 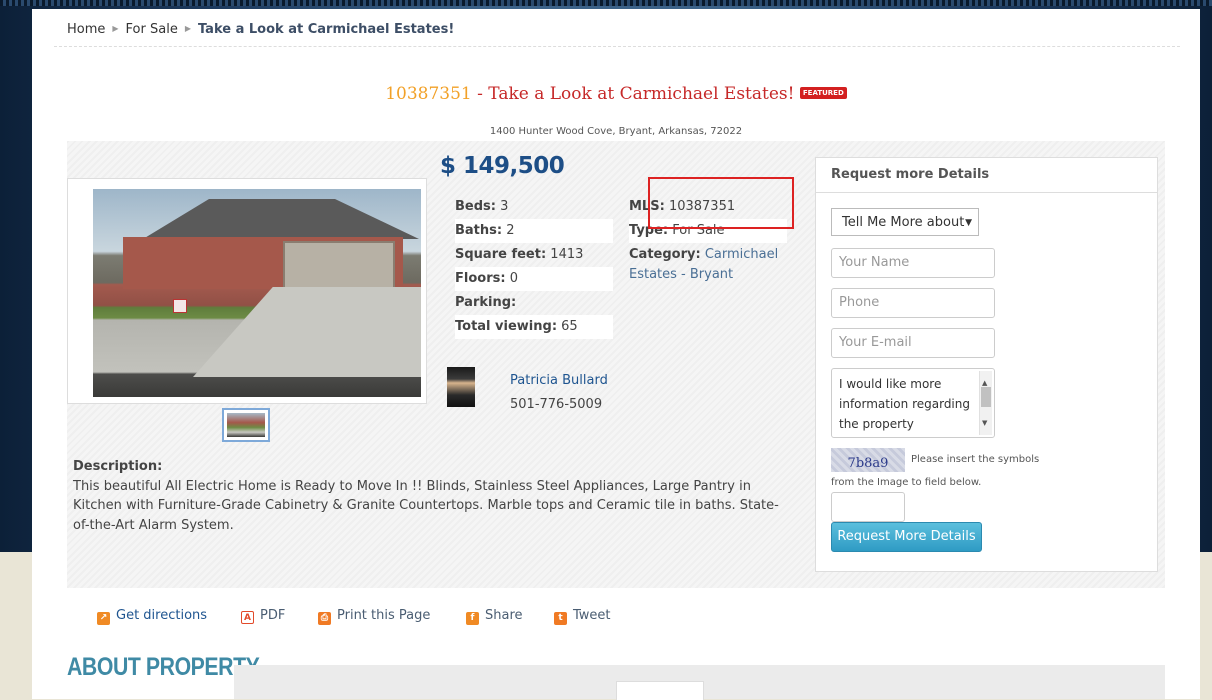 I want to click on photo-garage, so click(x=339, y=266).